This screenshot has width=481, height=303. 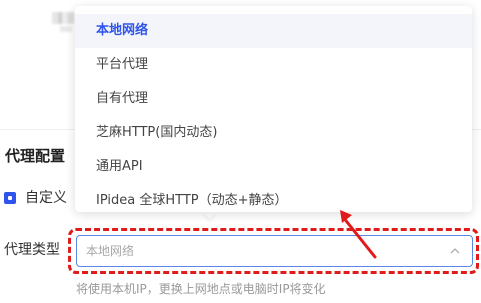 What do you see at coordinates (32, 250) in the screenshot?
I see `proxy-type-label: 代理类型` at bounding box center [32, 250].